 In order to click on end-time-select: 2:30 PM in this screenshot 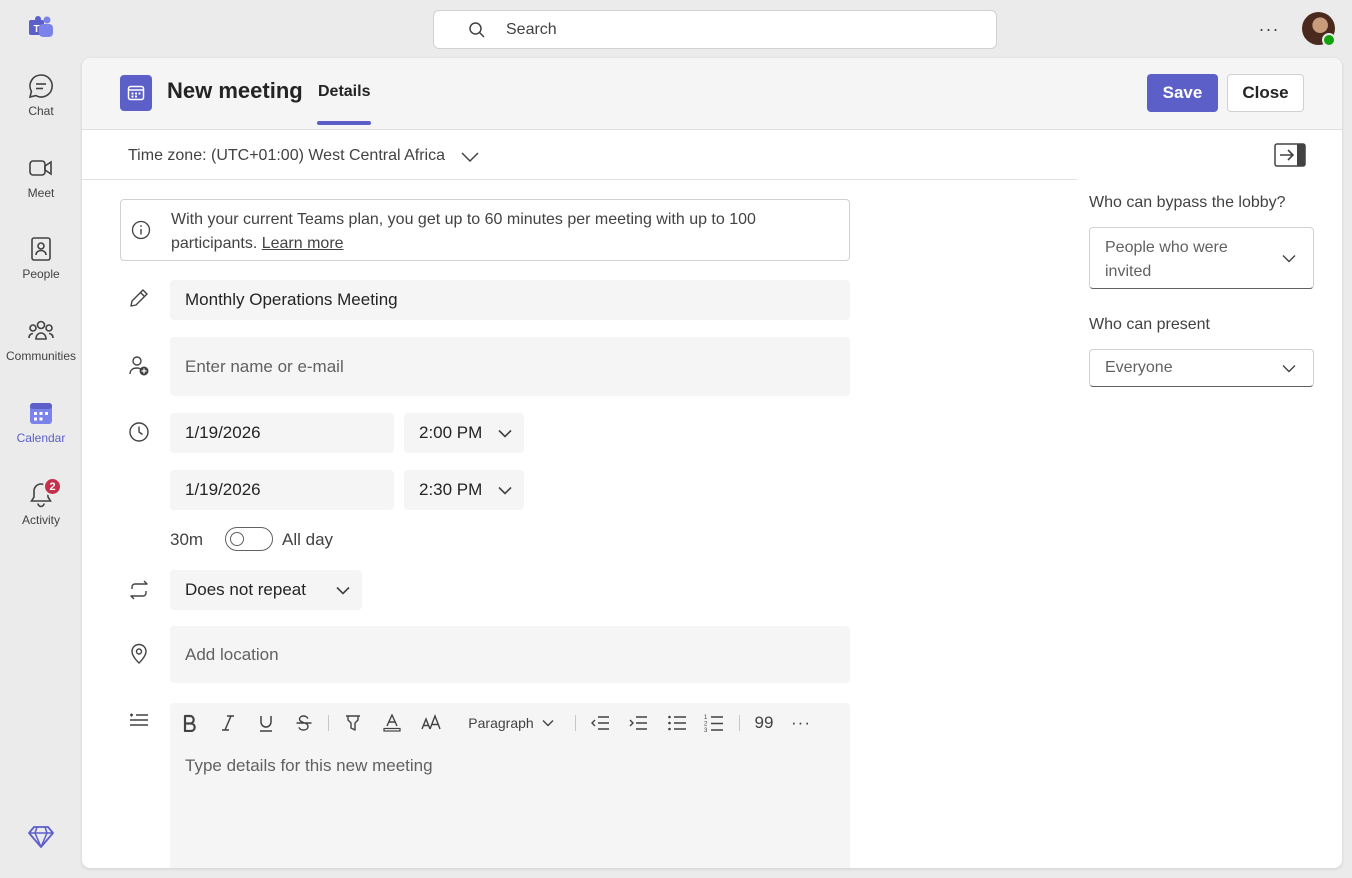, I will do `click(464, 490)`.